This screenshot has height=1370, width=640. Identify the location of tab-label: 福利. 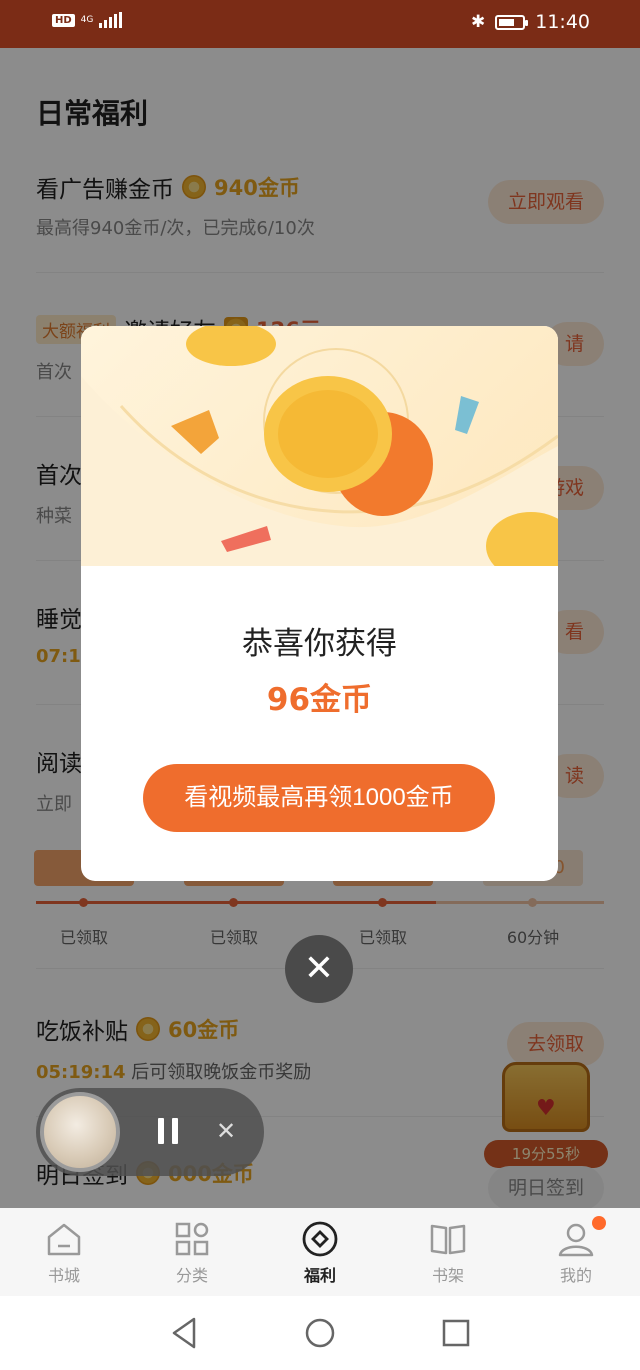
(319, 1275).